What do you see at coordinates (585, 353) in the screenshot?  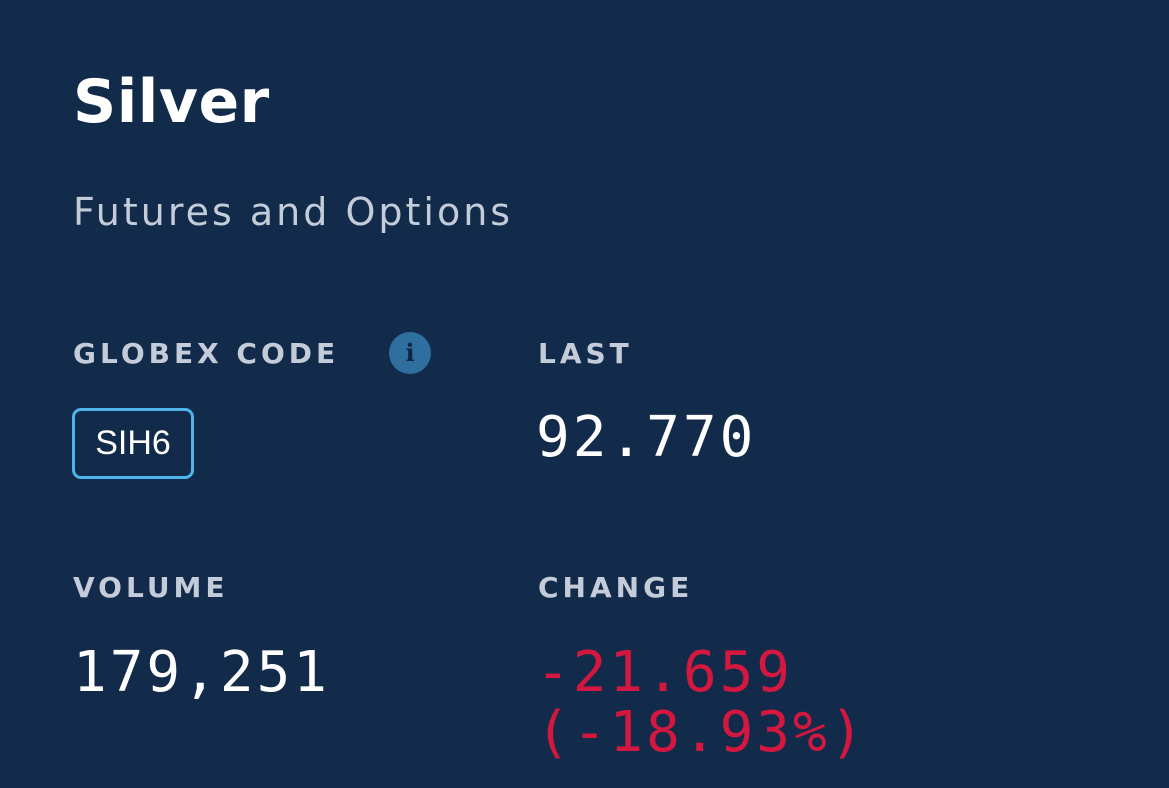 I see `last-label: LAST` at bounding box center [585, 353].